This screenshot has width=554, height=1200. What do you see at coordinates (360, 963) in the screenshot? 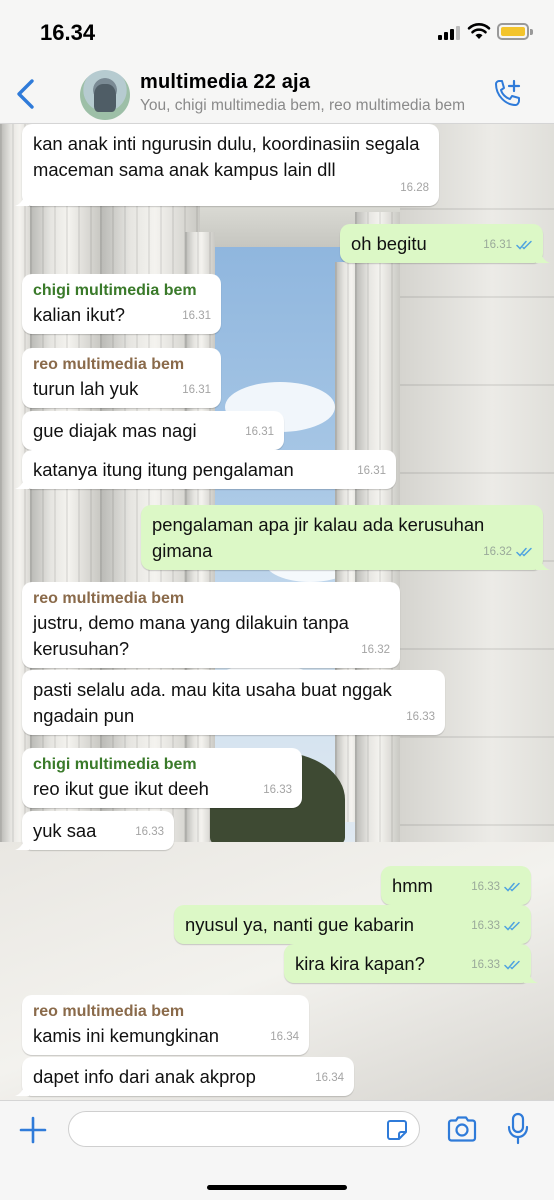
I see `message-text: kira kira kapan?` at bounding box center [360, 963].